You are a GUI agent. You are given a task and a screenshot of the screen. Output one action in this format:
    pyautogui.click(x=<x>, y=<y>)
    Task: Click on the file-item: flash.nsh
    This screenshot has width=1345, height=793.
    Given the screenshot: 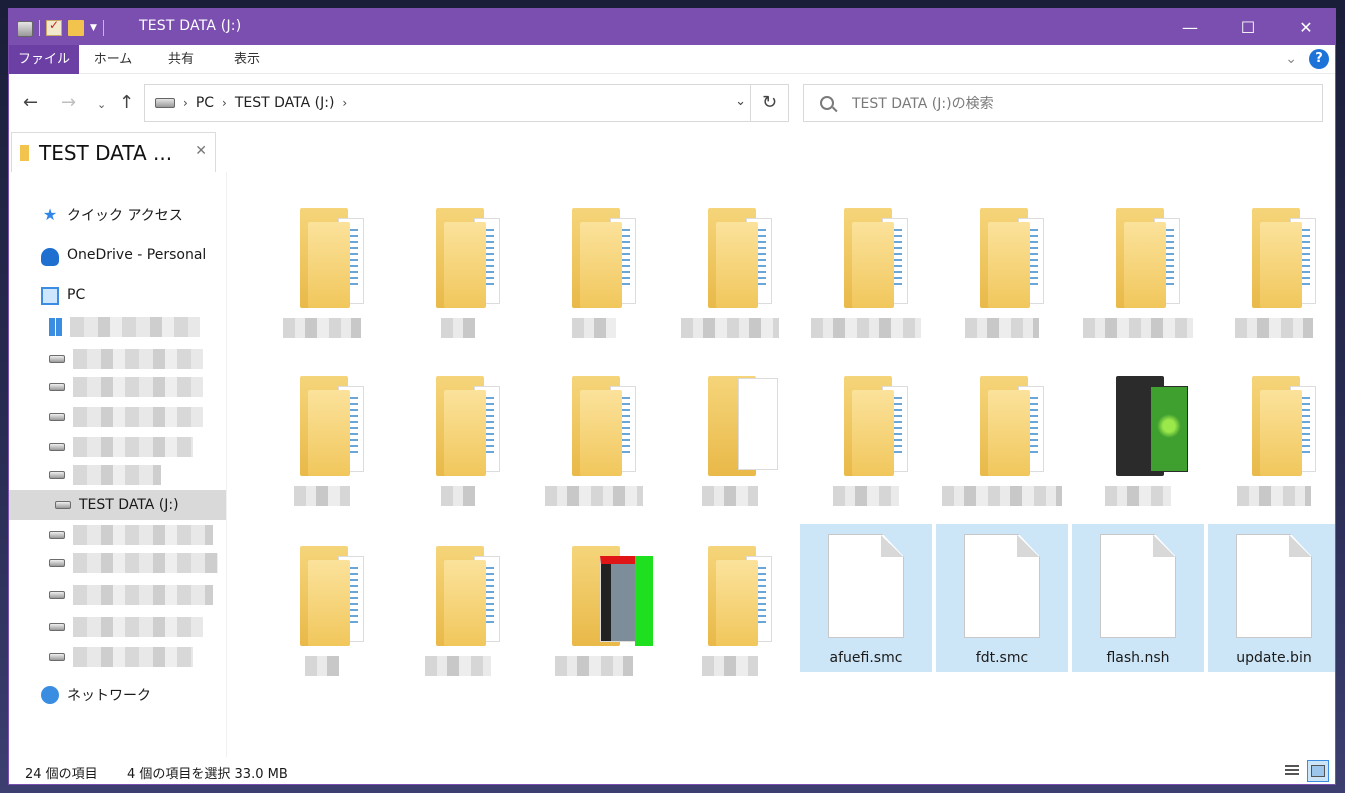 What is the action you would take?
    pyautogui.click(x=1138, y=598)
    